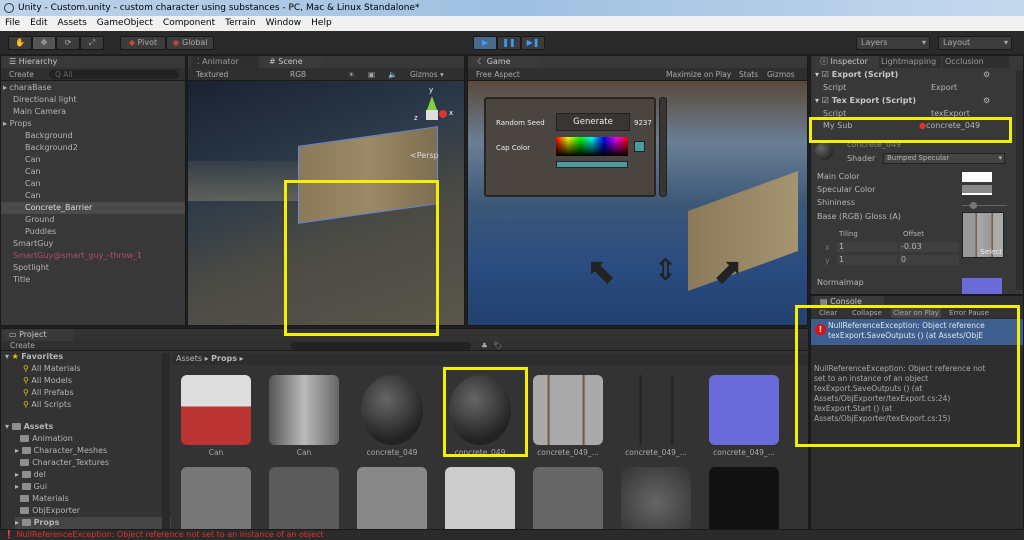 This screenshot has width=1024, height=540. Describe the element at coordinates (986, 100) in the screenshot. I see `component-settings-icon: ⚙` at that location.